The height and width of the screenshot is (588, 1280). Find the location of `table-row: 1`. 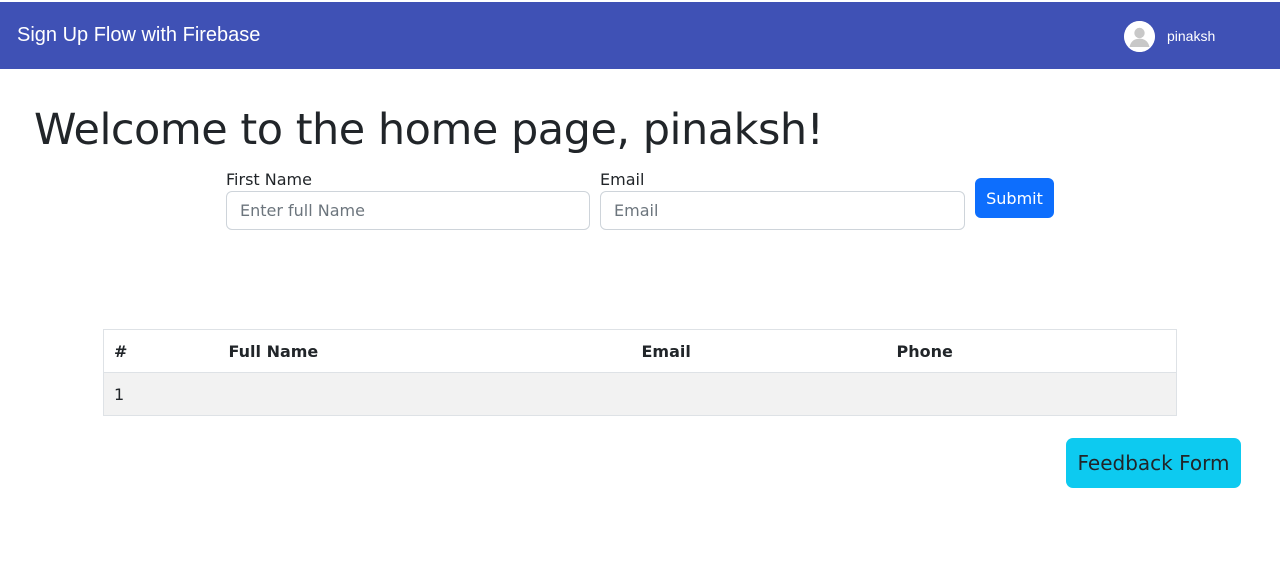

table-row: 1 is located at coordinates (640, 394).